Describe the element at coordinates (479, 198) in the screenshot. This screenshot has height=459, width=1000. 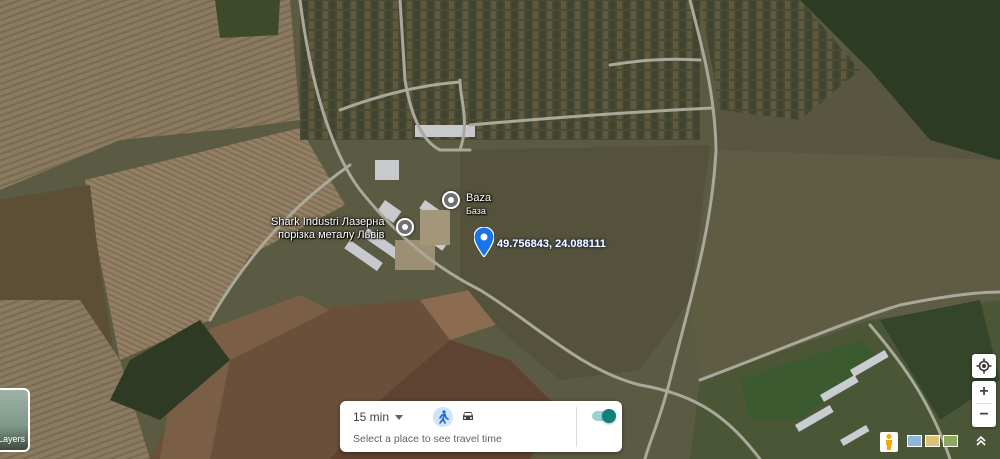
I see `place-name: Baza` at that location.